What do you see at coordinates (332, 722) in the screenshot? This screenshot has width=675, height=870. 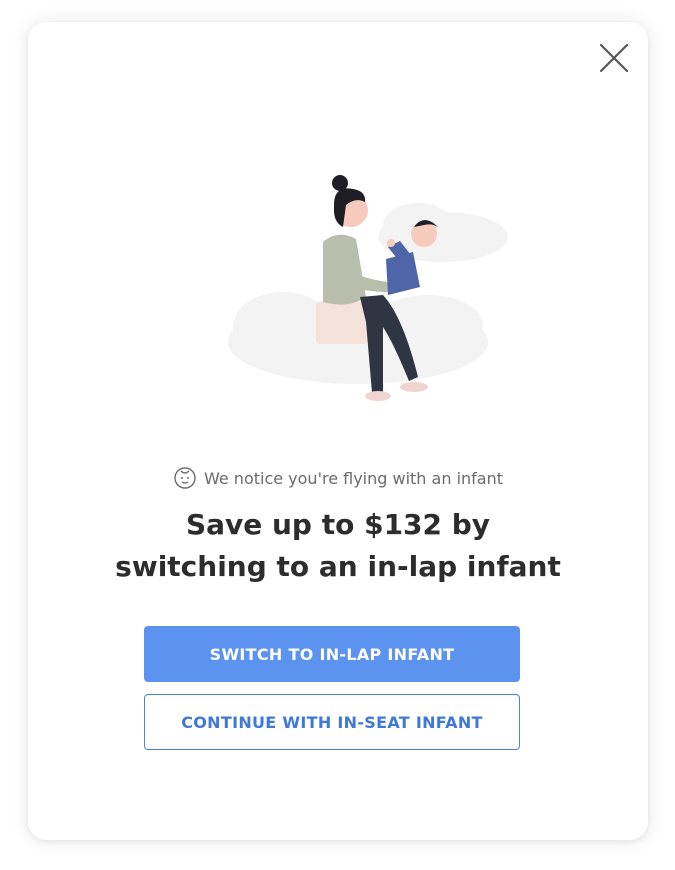 I see `continue-in-seat-button: CONTINUE WITH IN-SEAT INFANT` at bounding box center [332, 722].